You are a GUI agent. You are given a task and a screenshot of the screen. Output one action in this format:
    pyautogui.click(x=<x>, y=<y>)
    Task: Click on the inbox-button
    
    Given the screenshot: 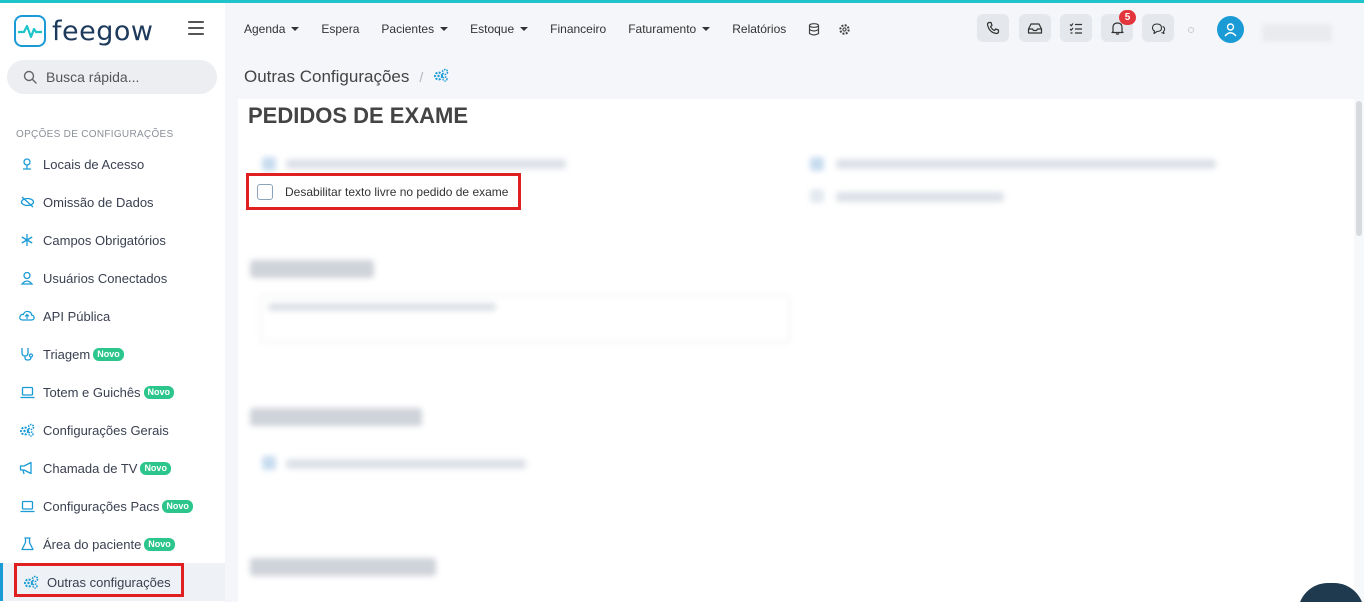 What is the action you would take?
    pyautogui.click(x=1035, y=28)
    